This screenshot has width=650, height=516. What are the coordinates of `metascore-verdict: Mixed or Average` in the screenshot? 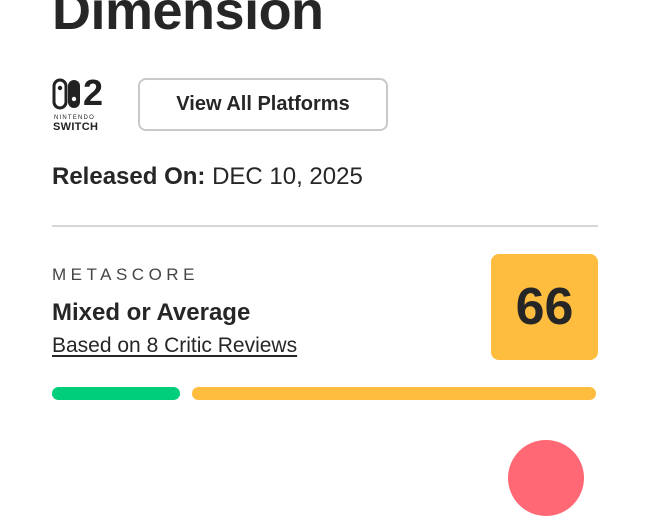 It's located at (151, 312).